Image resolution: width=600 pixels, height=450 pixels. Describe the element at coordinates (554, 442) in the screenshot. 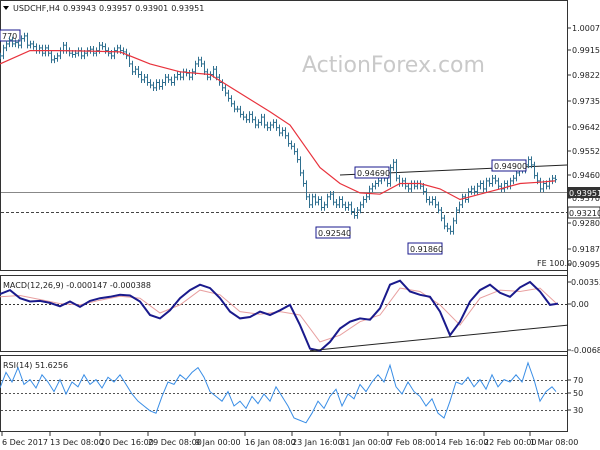

I see `time-tick-label: 1 Mar 08:00` at that location.